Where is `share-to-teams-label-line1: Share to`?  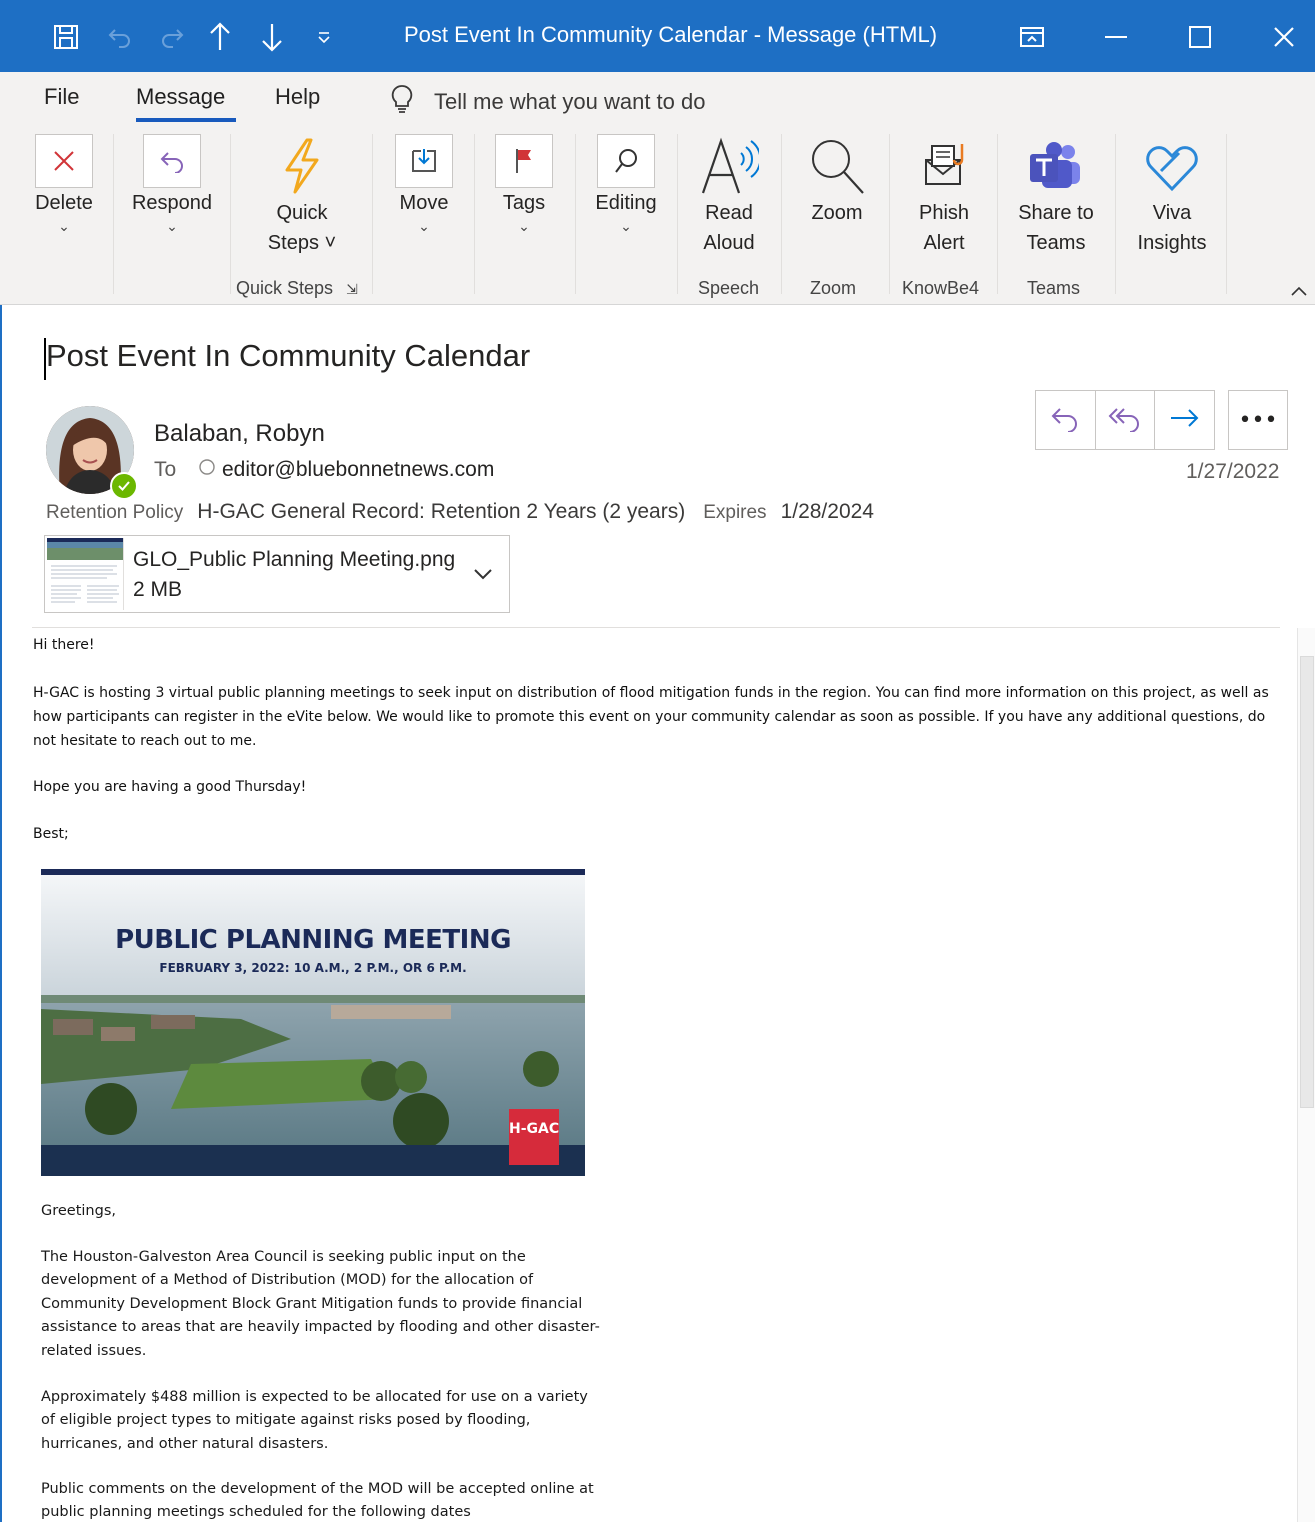
share-to-teams-label-line1: Share to is located at coordinates (1056, 213).